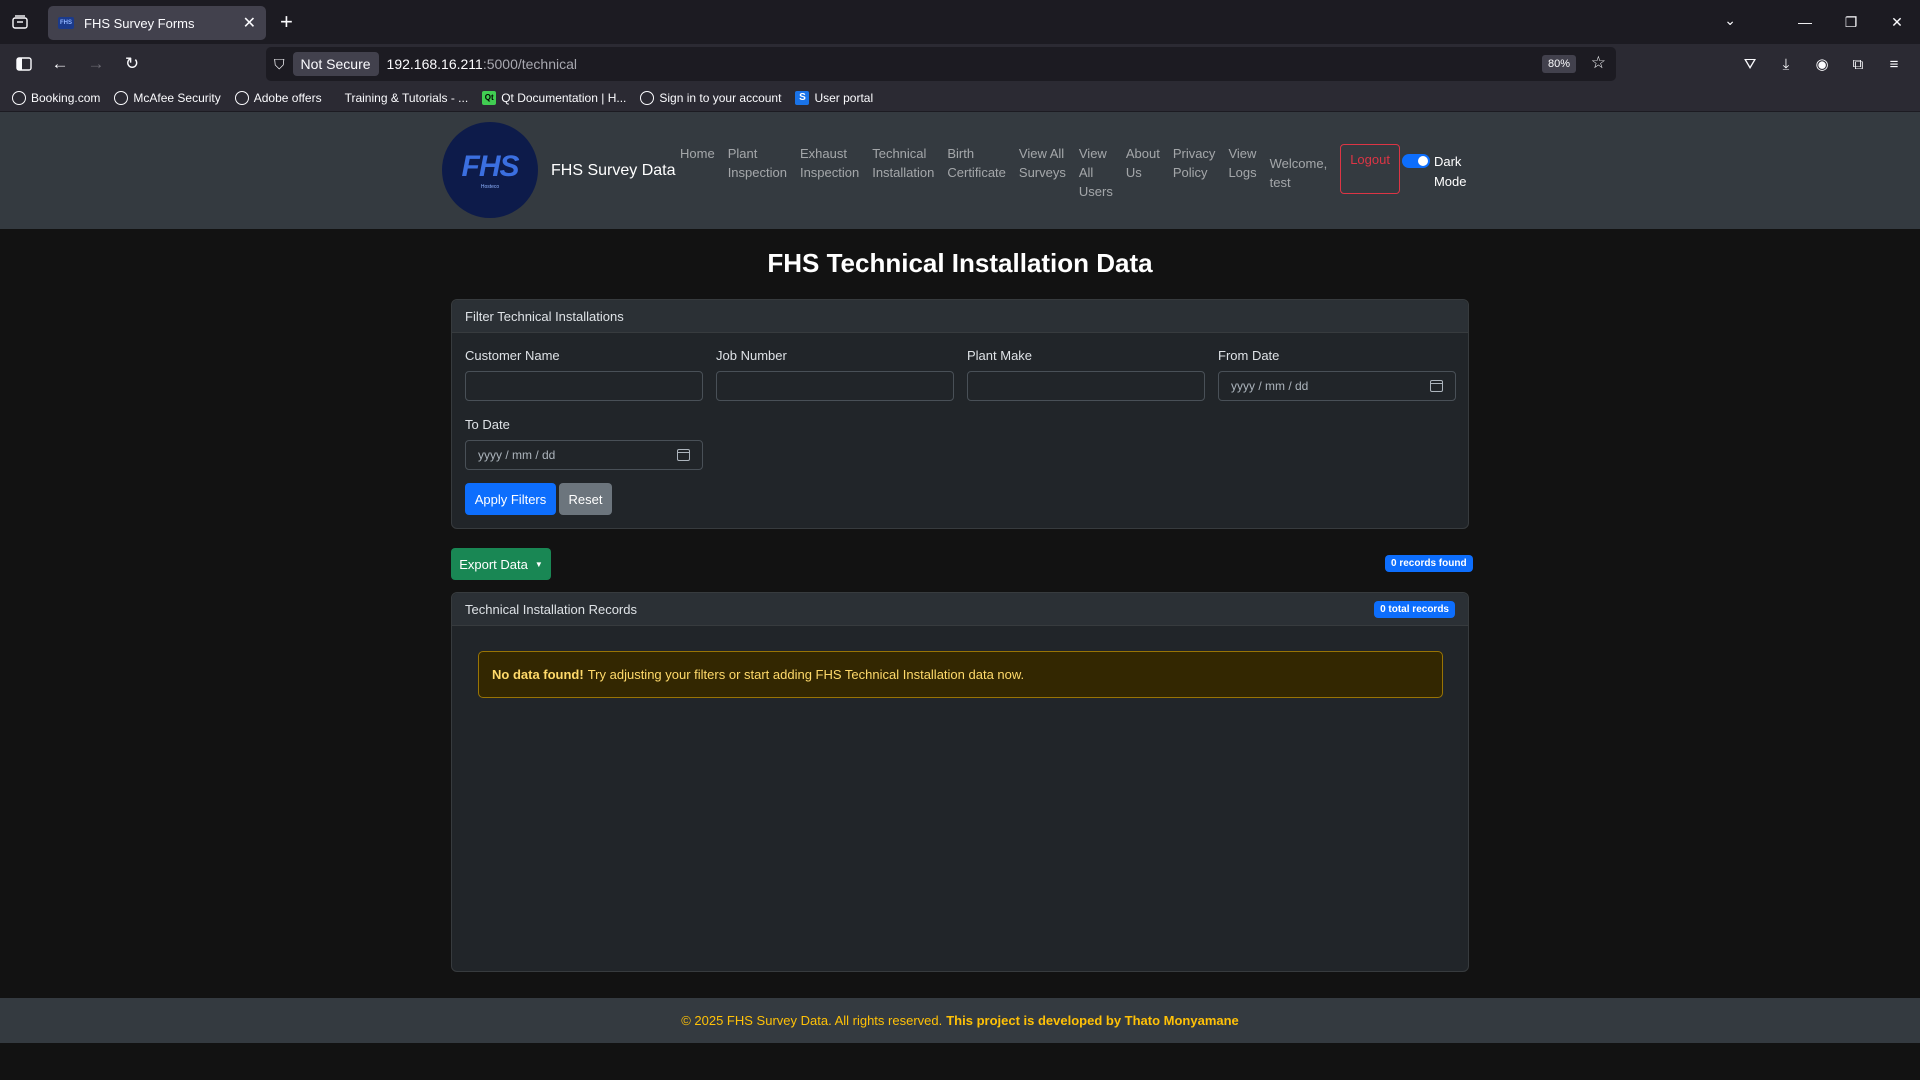 Image resolution: width=1920 pixels, height=1080 pixels. What do you see at coordinates (1415, 161) in the screenshot?
I see `dark-mode-switch` at bounding box center [1415, 161].